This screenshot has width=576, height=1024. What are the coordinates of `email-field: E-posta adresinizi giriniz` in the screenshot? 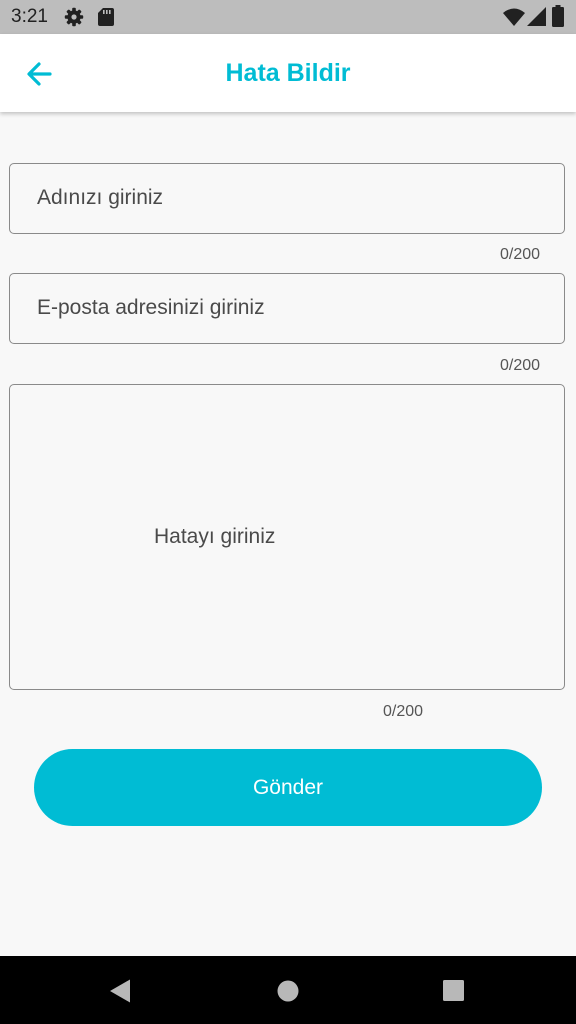 It's located at (287, 308).